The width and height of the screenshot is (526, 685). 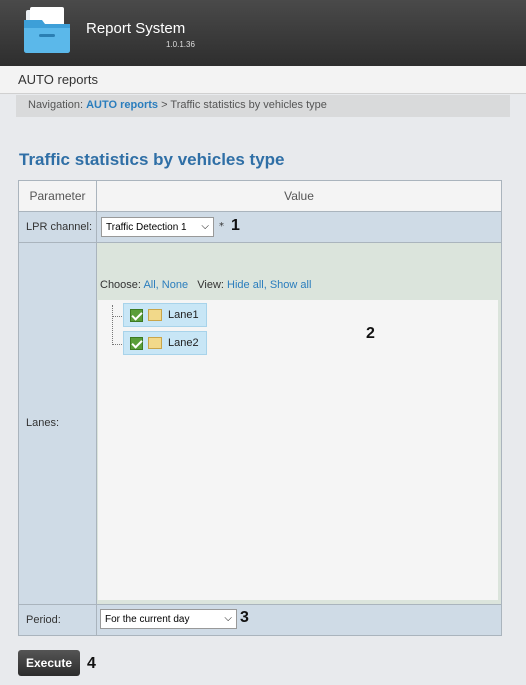 I want to click on tree-node-label: Lane1, so click(x=183, y=315).